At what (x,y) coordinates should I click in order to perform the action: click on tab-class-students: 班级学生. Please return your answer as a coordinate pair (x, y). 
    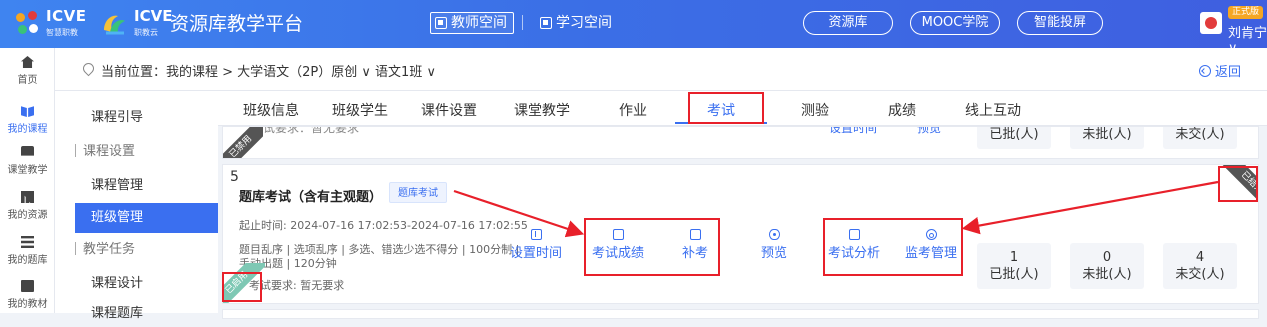
    Looking at the image, I should click on (360, 110).